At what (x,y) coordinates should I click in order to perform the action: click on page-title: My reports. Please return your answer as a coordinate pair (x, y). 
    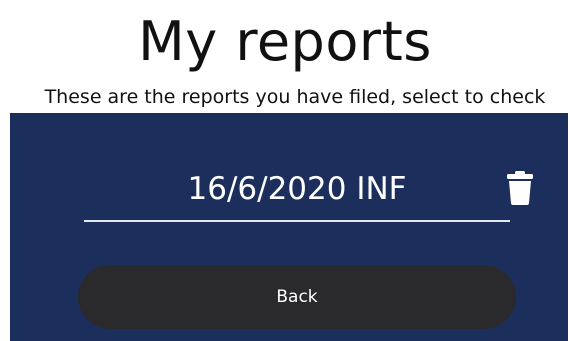
    Looking at the image, I should click on (285, 41).